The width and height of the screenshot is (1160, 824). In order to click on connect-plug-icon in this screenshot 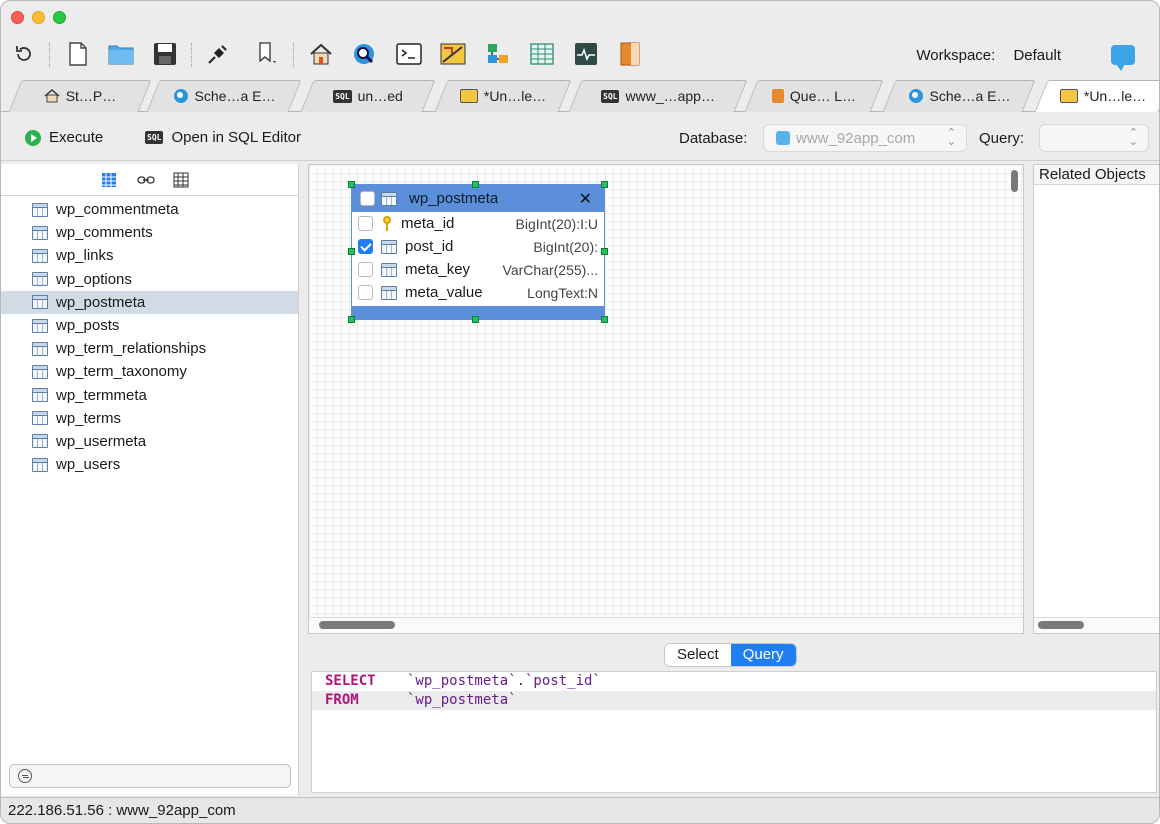, I will do `click(218, 54)`.